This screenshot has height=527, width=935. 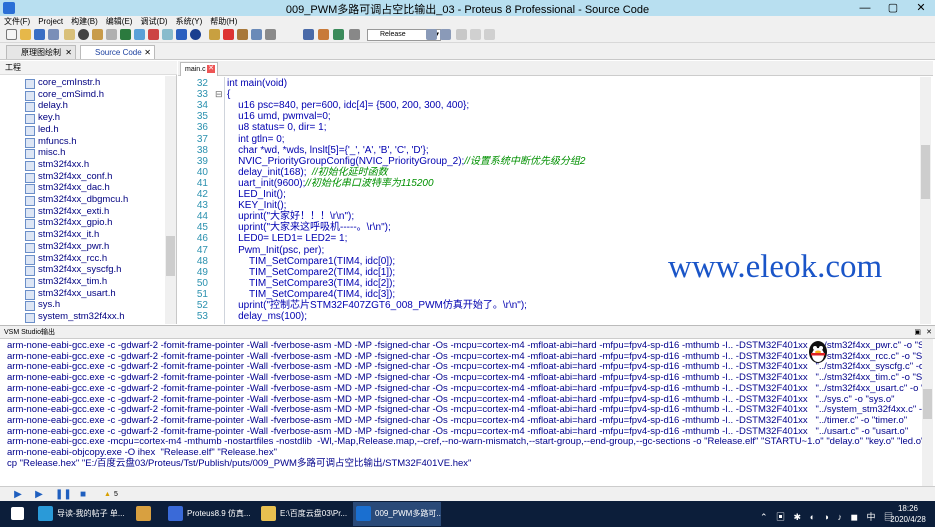 What do you see at coordinates (75, 317) in the screenshot?
I see `project-file-item: system_stm32f4xx.h` at bounding box center [75, 317].